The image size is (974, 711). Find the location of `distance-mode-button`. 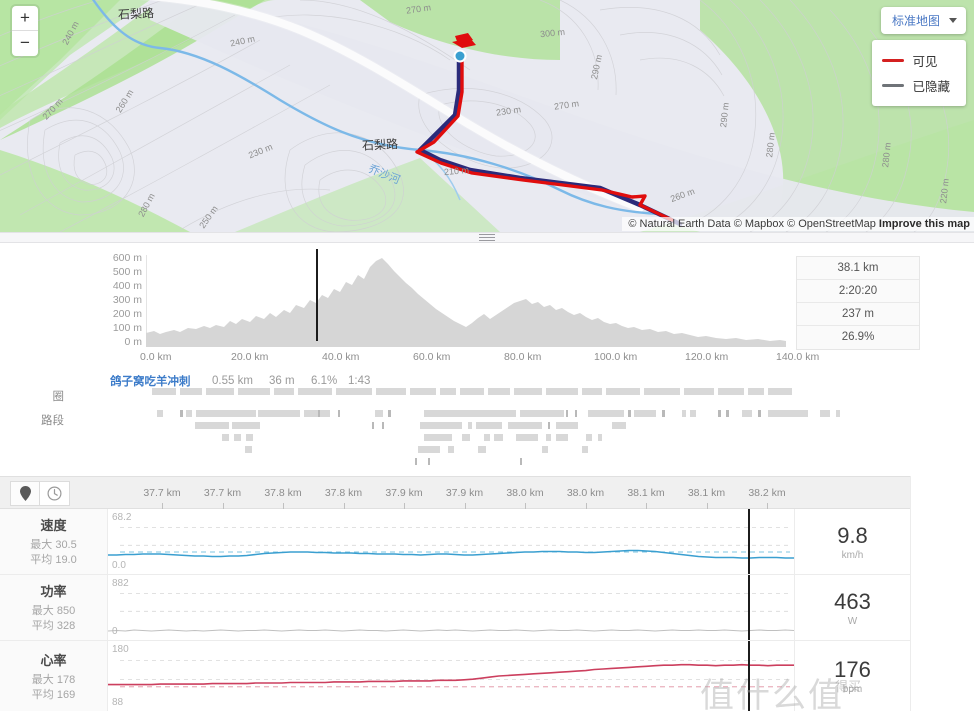

distance-mode-button is located at coordinates (25, 493).